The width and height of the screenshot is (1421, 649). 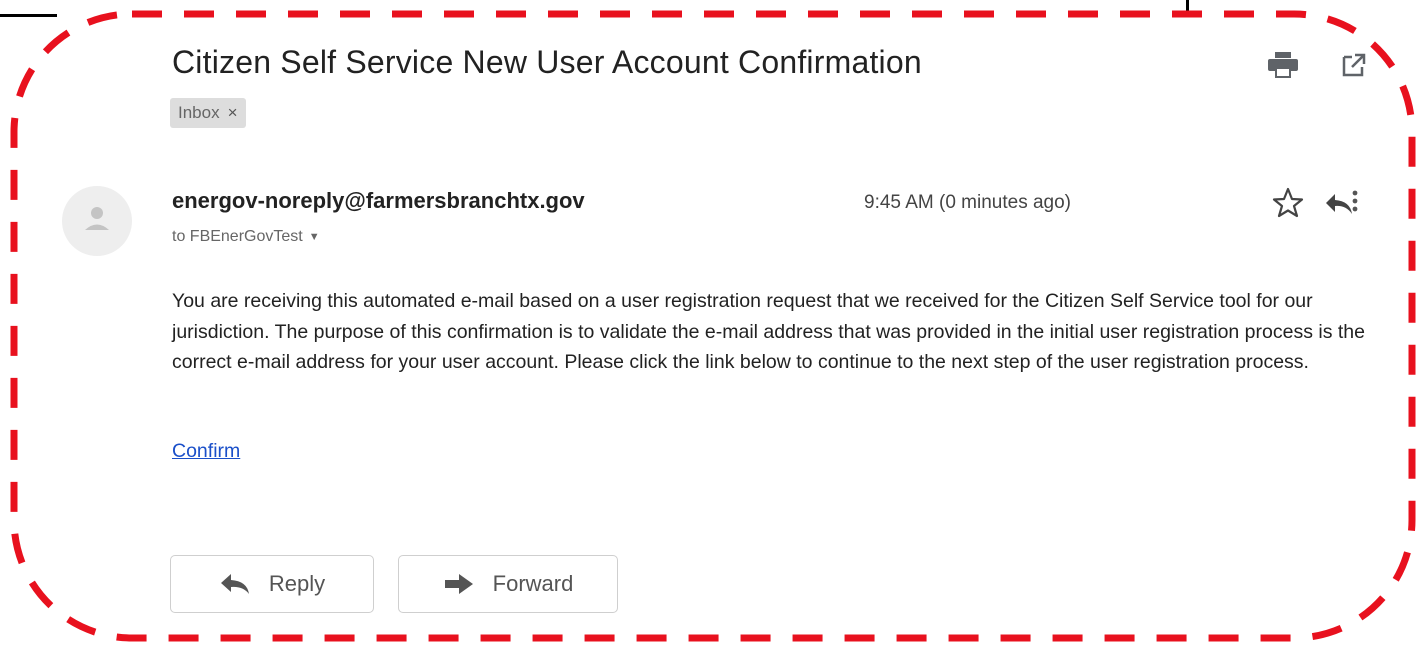 I want to click on reply-icon, so click(x=234, y=584).